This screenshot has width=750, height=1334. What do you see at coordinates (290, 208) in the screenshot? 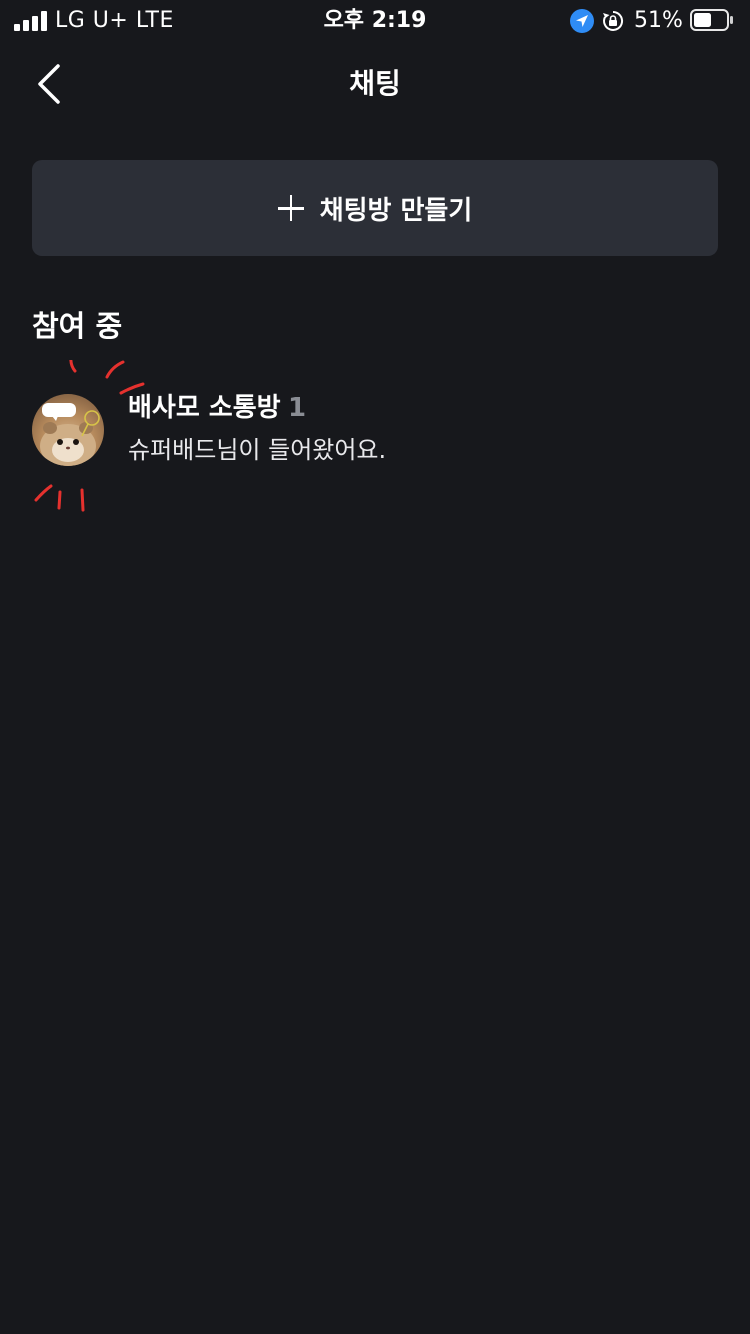
I see `plus-icon` at bounding box center [290, 208].